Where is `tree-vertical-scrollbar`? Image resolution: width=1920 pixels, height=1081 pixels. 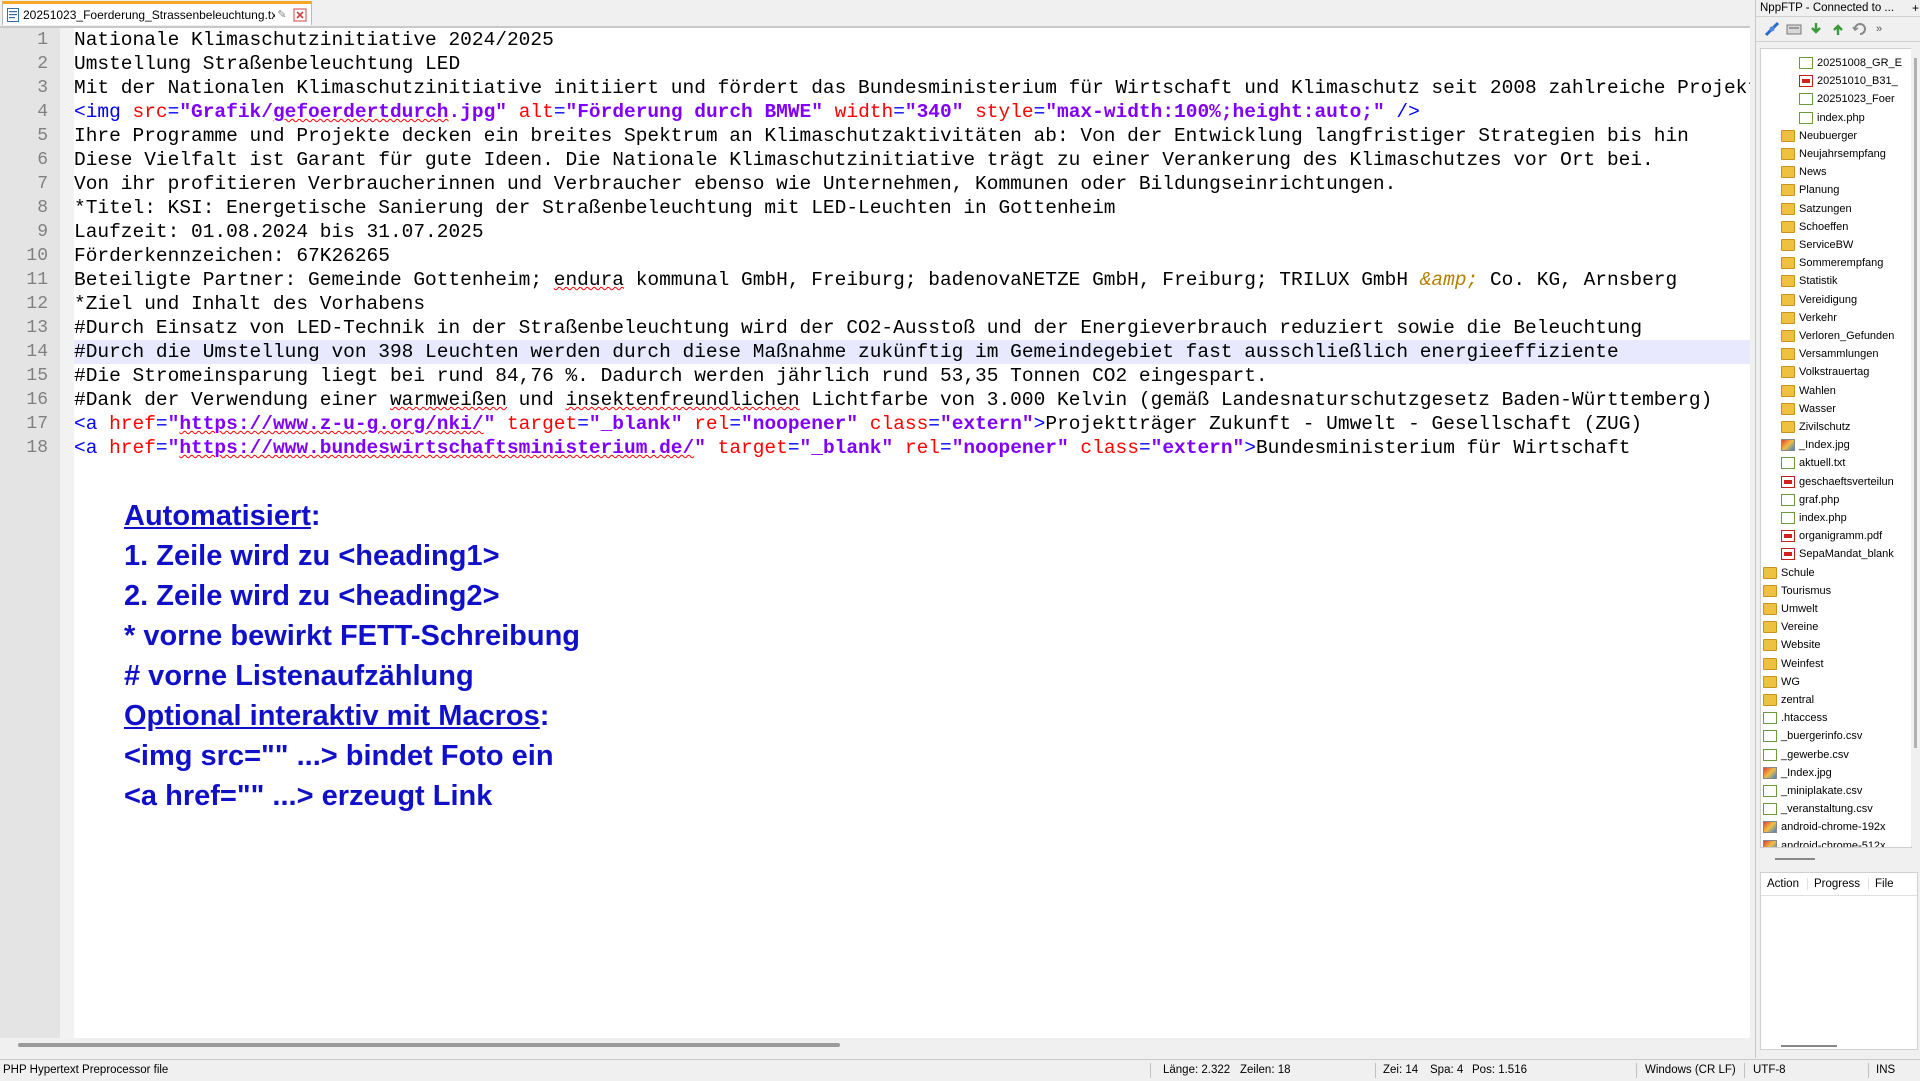 tree-vertical-scrollbar is located at coordinates (1915, 447).